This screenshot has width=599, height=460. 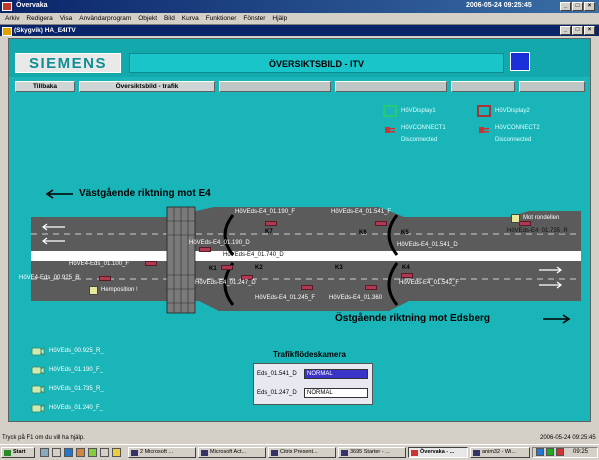 I want to click on child-maximize-button: □, so click(x=577, y=30).